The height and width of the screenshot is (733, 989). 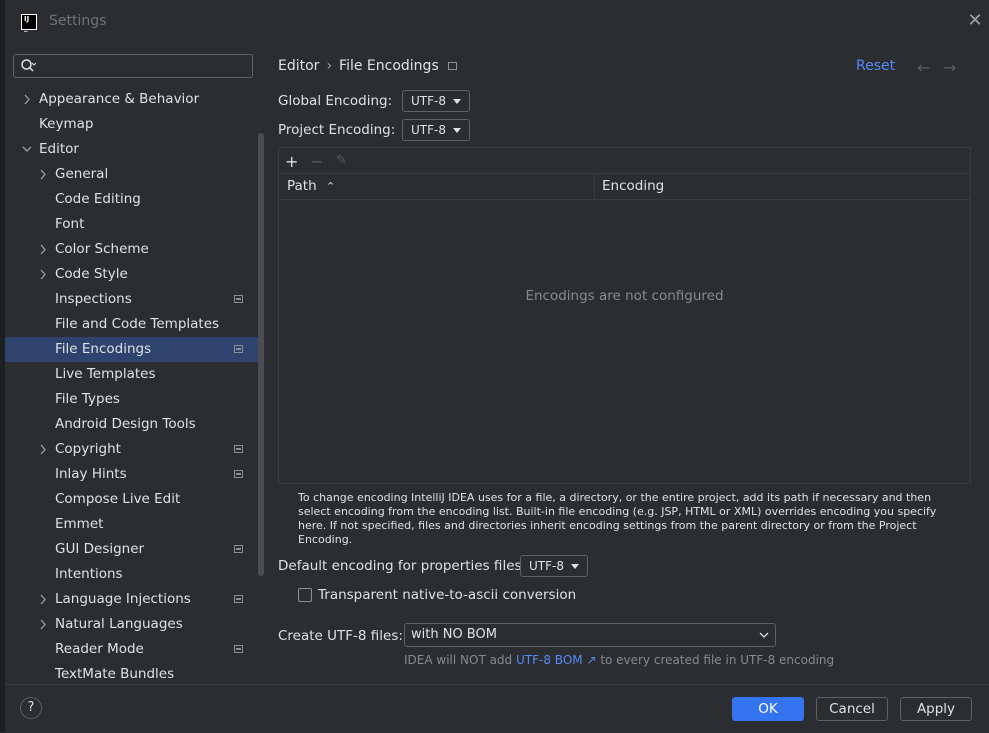 What do you see at coordinates (341, 160) in the screenshot?
I see `edit-icon: ✎` at bounding box center [341, 160].